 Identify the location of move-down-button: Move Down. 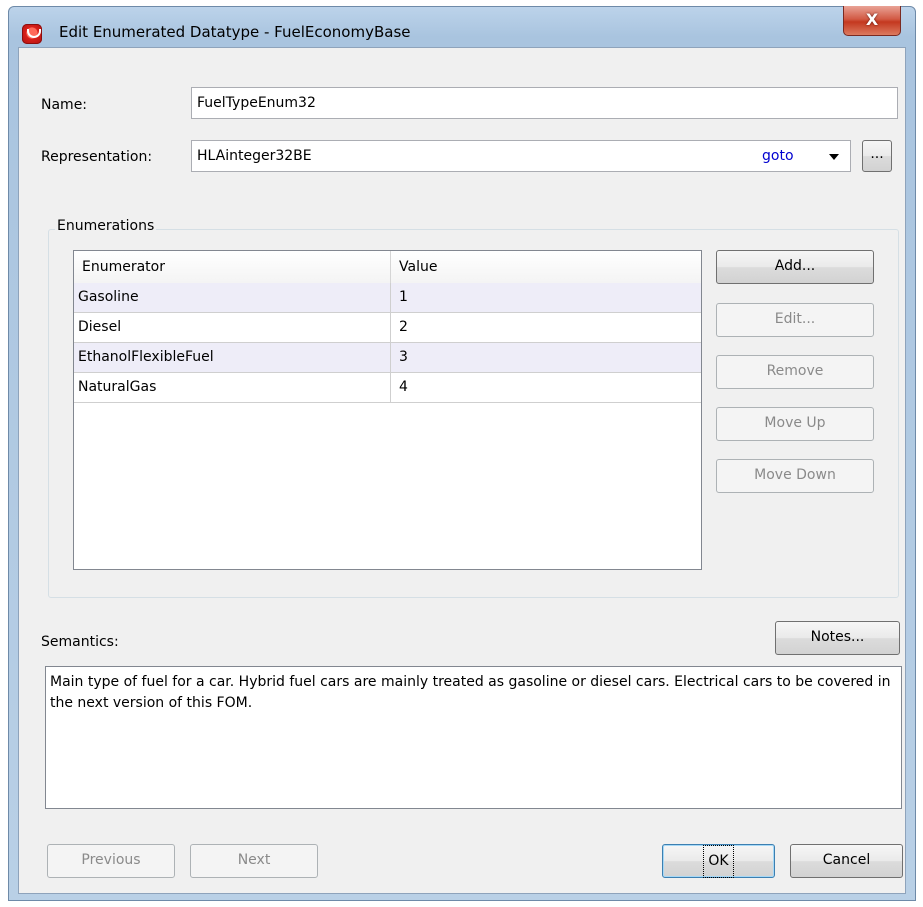
(795, 476).